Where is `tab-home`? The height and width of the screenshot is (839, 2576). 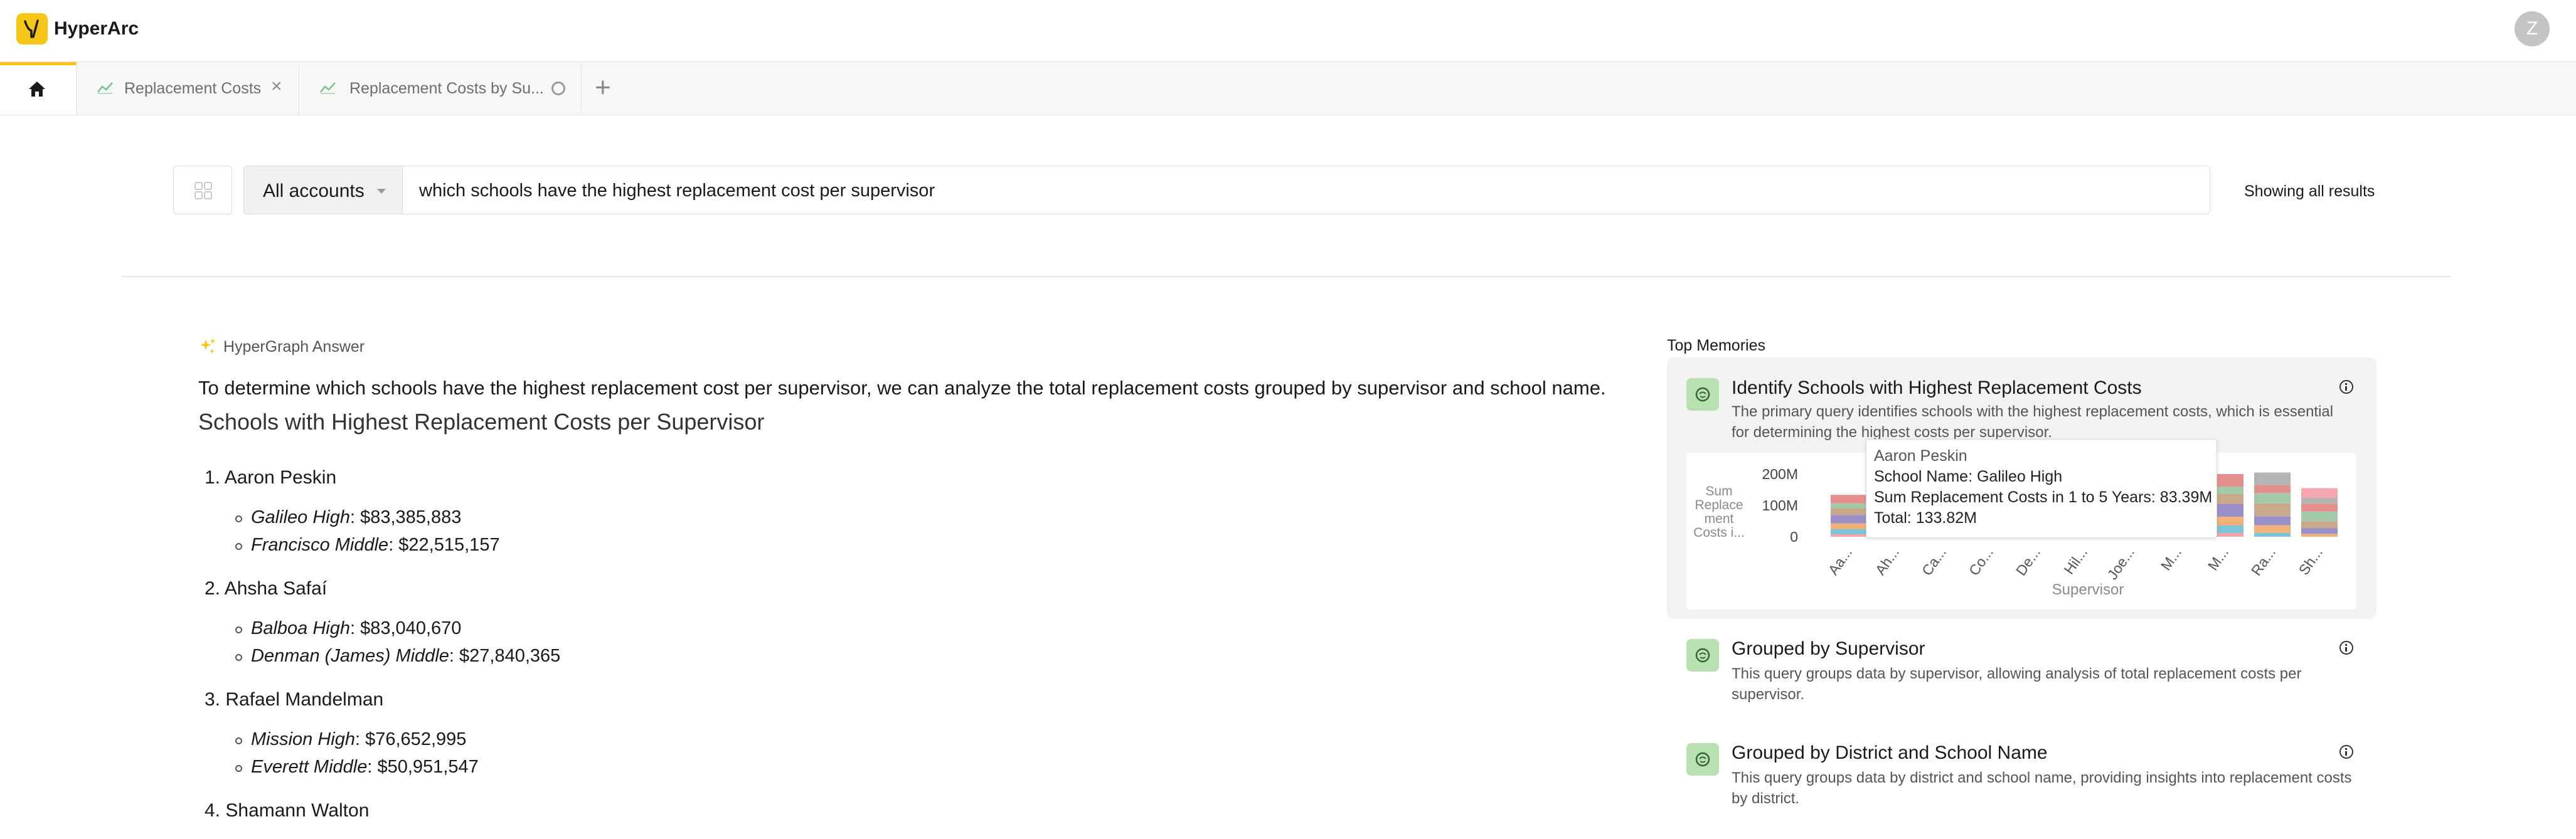
tab-home is located at coordinates (38, 88).